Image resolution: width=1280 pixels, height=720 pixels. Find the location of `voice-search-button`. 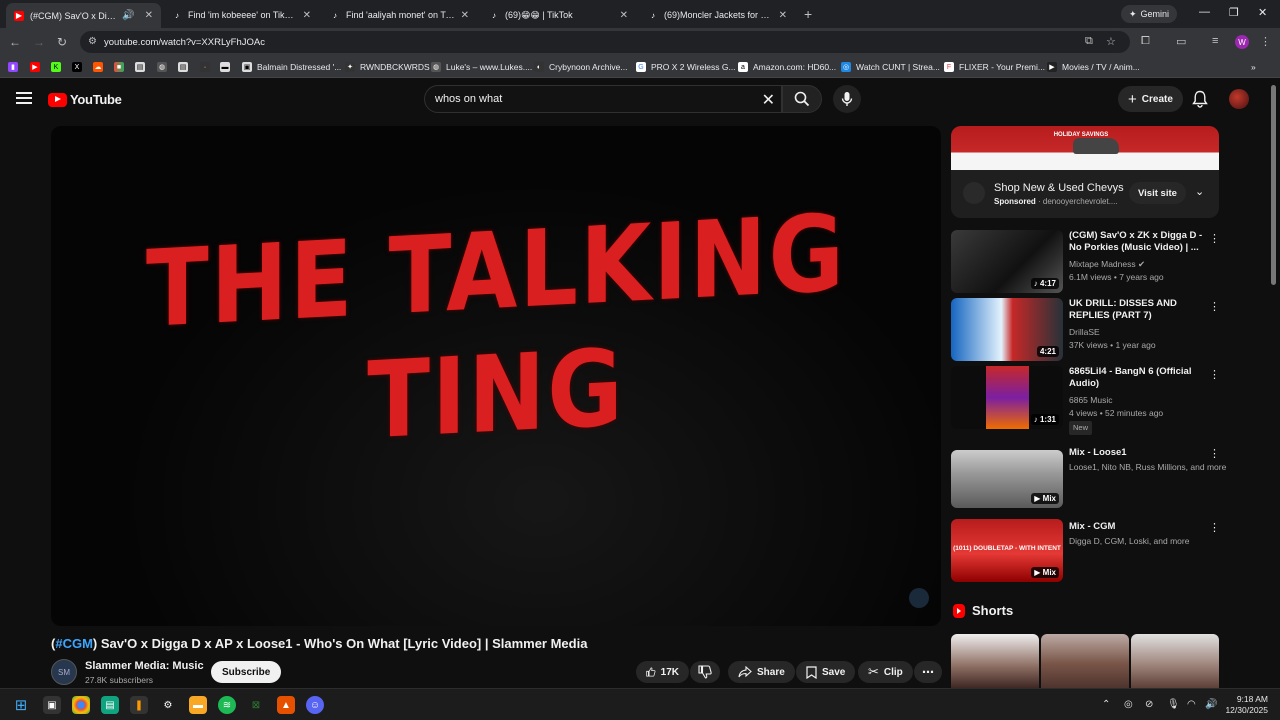

voice-search-button is located at coordinates (847, 99).